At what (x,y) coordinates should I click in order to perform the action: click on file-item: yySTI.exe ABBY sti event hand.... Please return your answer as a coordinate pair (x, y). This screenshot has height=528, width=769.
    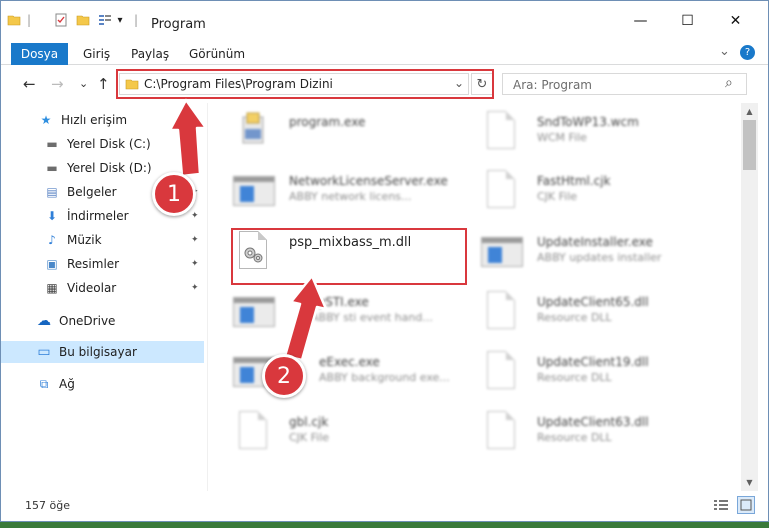
    Looking at the image, I should click on (343, 313).